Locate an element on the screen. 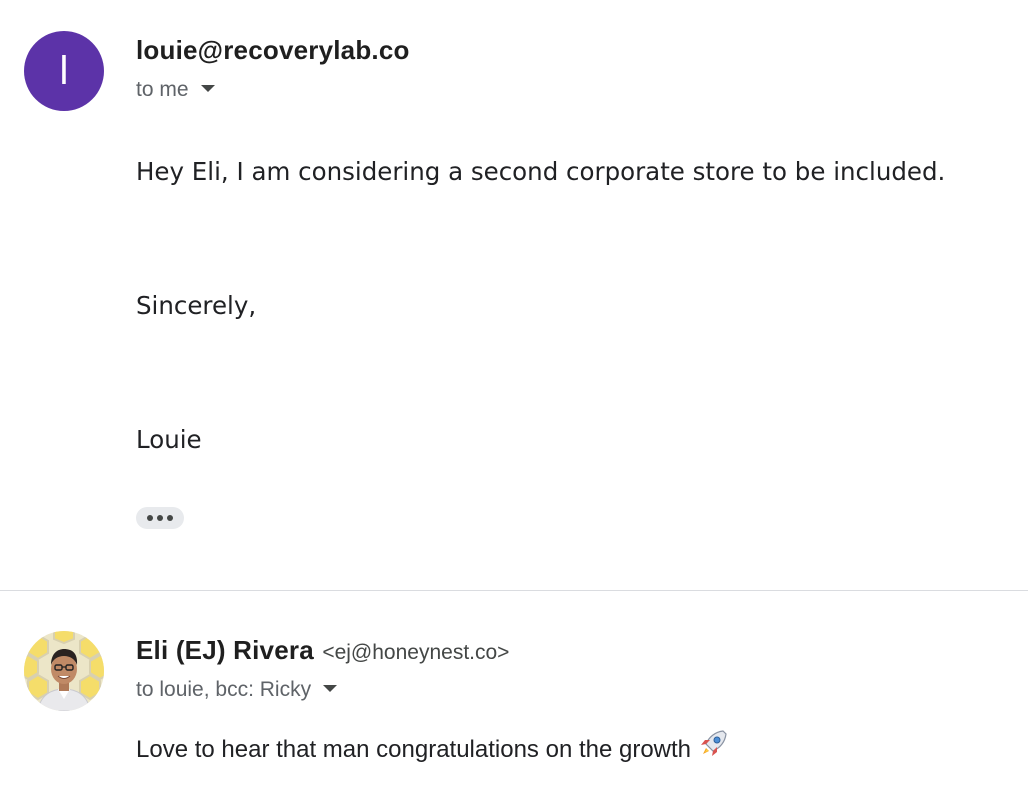 The image size is (1028, 794). sender-avatar: l is located at coordinates (64, 71).